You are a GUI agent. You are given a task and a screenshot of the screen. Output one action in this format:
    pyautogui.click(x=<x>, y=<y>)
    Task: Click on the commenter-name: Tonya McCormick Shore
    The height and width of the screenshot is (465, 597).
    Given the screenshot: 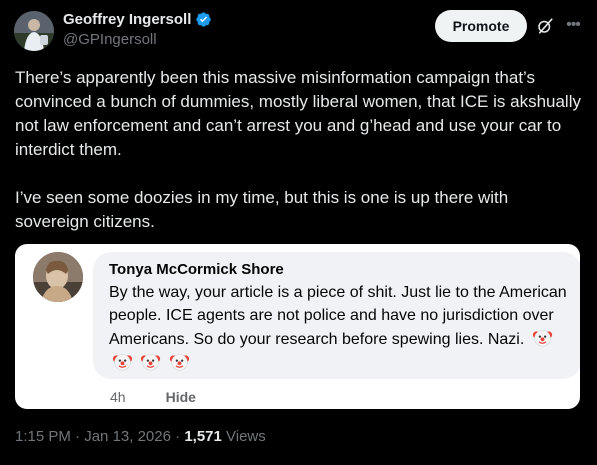 What is the action you would take?
    pyautogui.click(x=196, y=269)
    